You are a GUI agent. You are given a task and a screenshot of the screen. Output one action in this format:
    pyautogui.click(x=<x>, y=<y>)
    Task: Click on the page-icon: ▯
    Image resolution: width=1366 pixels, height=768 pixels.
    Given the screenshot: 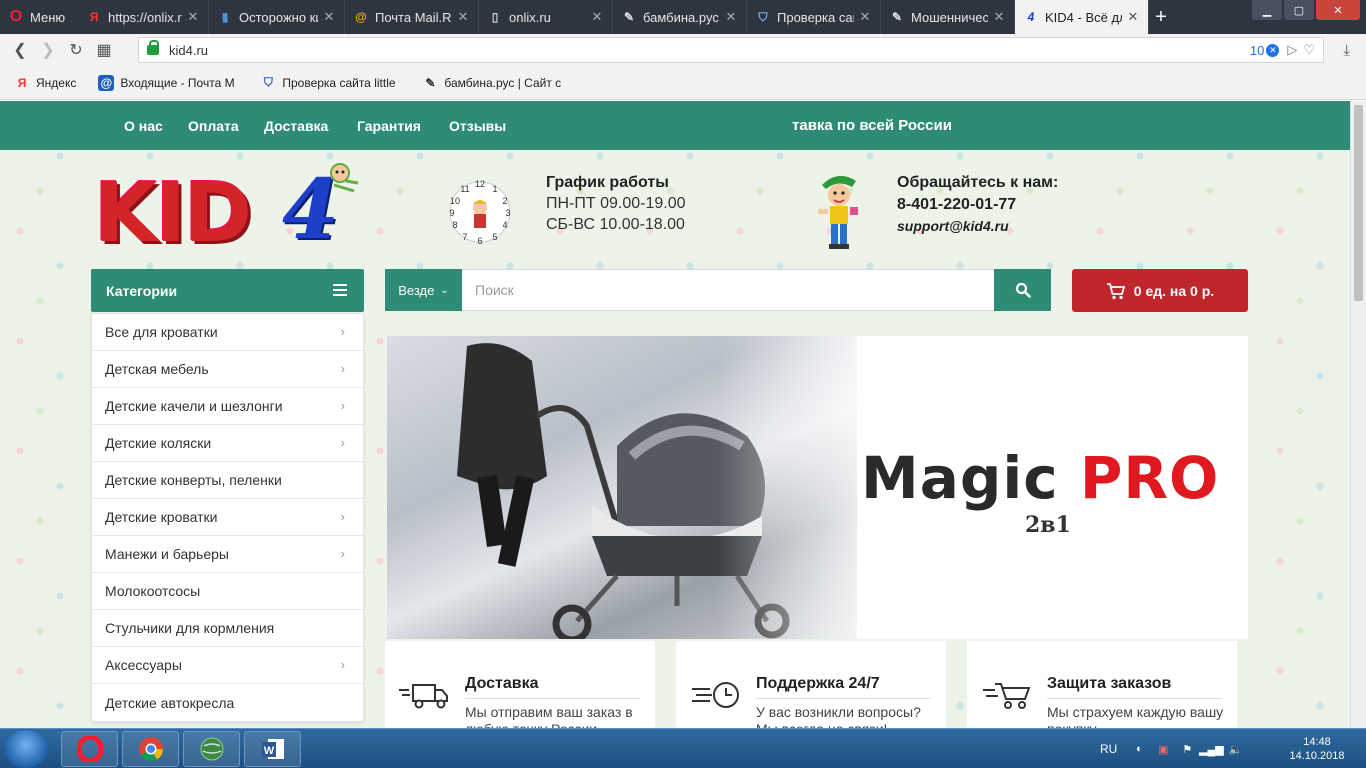 What is the action you would take?
    pyautogui.click(x=495, y=17)
    